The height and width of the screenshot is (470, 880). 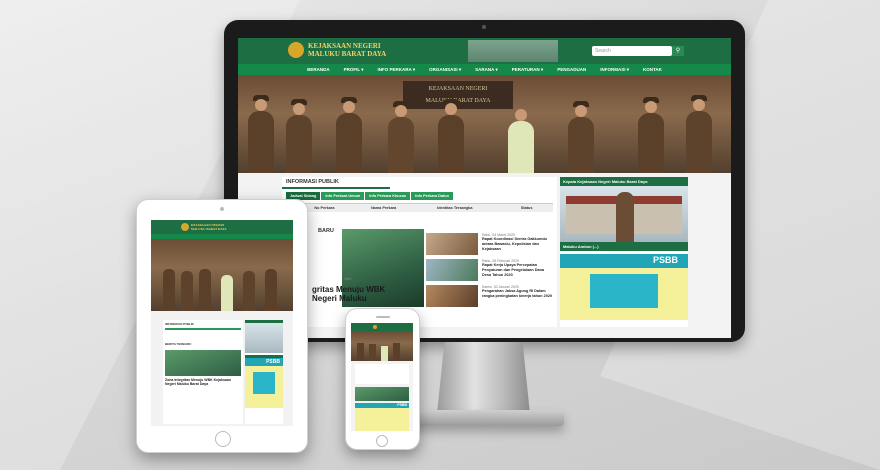 What do you see at coordinates (273, 362) in the screenshot?
I see `tablet-psbb-label: PSBB` at bounding box center [273, 362].